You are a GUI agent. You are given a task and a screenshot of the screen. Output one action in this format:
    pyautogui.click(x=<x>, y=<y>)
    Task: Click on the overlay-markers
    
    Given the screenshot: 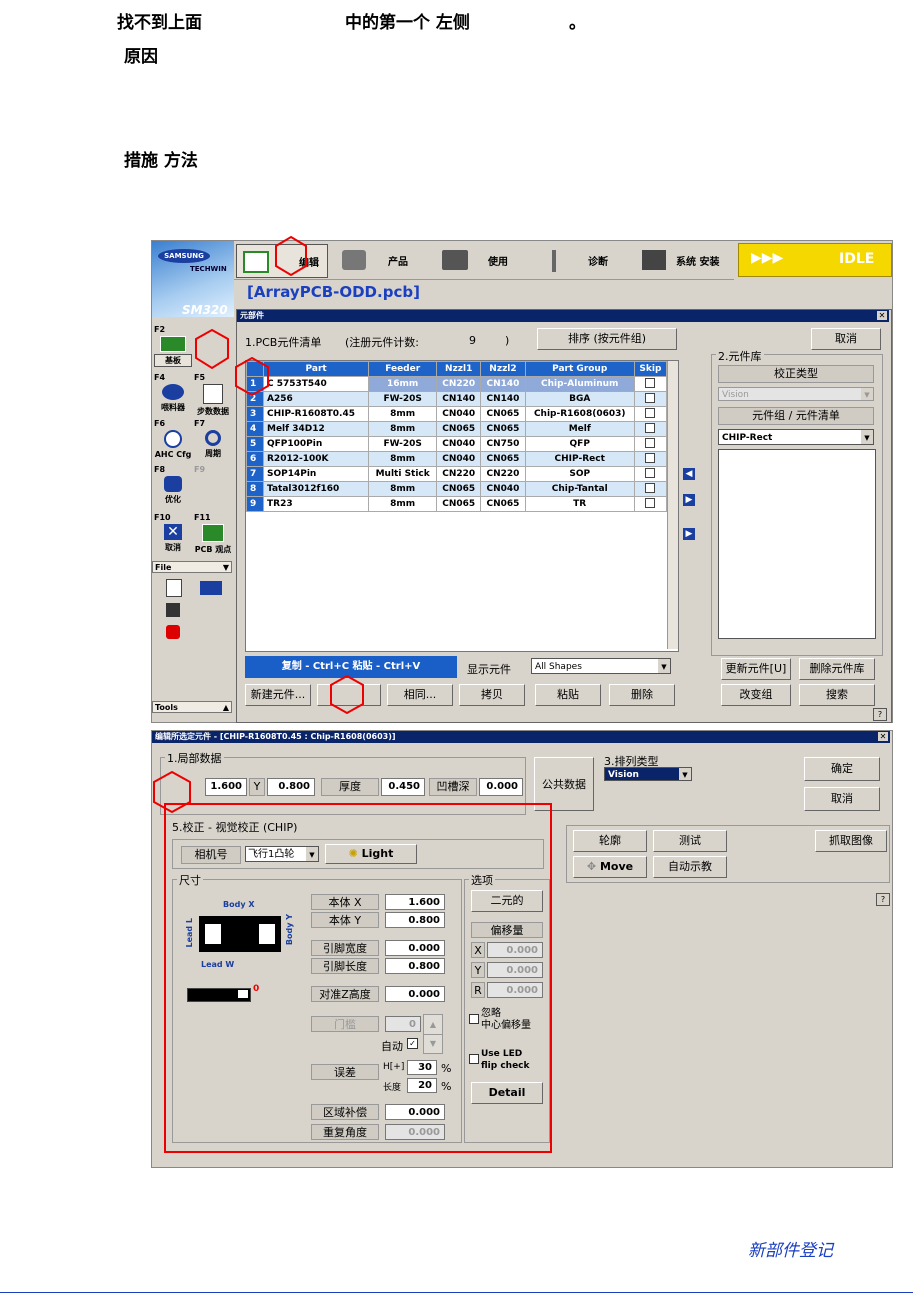 What is the action you would take?
    pyautogui.click(x=258, y=524)
    